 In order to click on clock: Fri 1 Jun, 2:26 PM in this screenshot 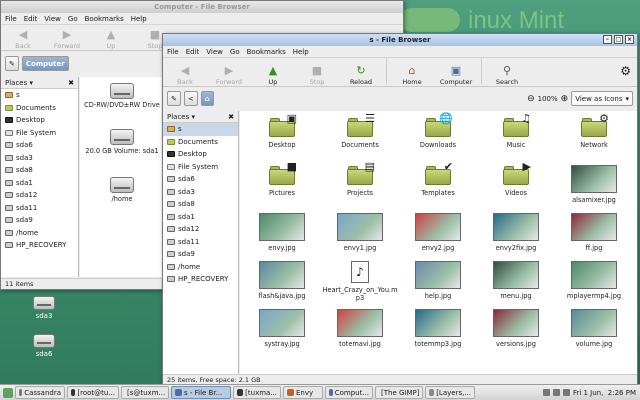, I will do `click(604, 393)`.